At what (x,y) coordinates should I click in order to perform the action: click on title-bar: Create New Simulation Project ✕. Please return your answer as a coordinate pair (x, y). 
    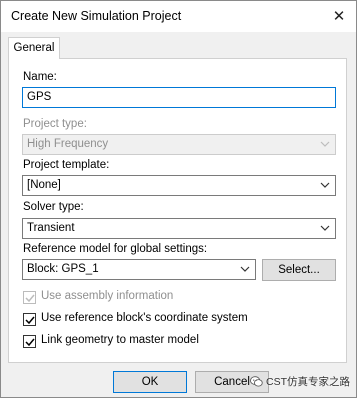
    Looking at the image, I should click on (178, 16).